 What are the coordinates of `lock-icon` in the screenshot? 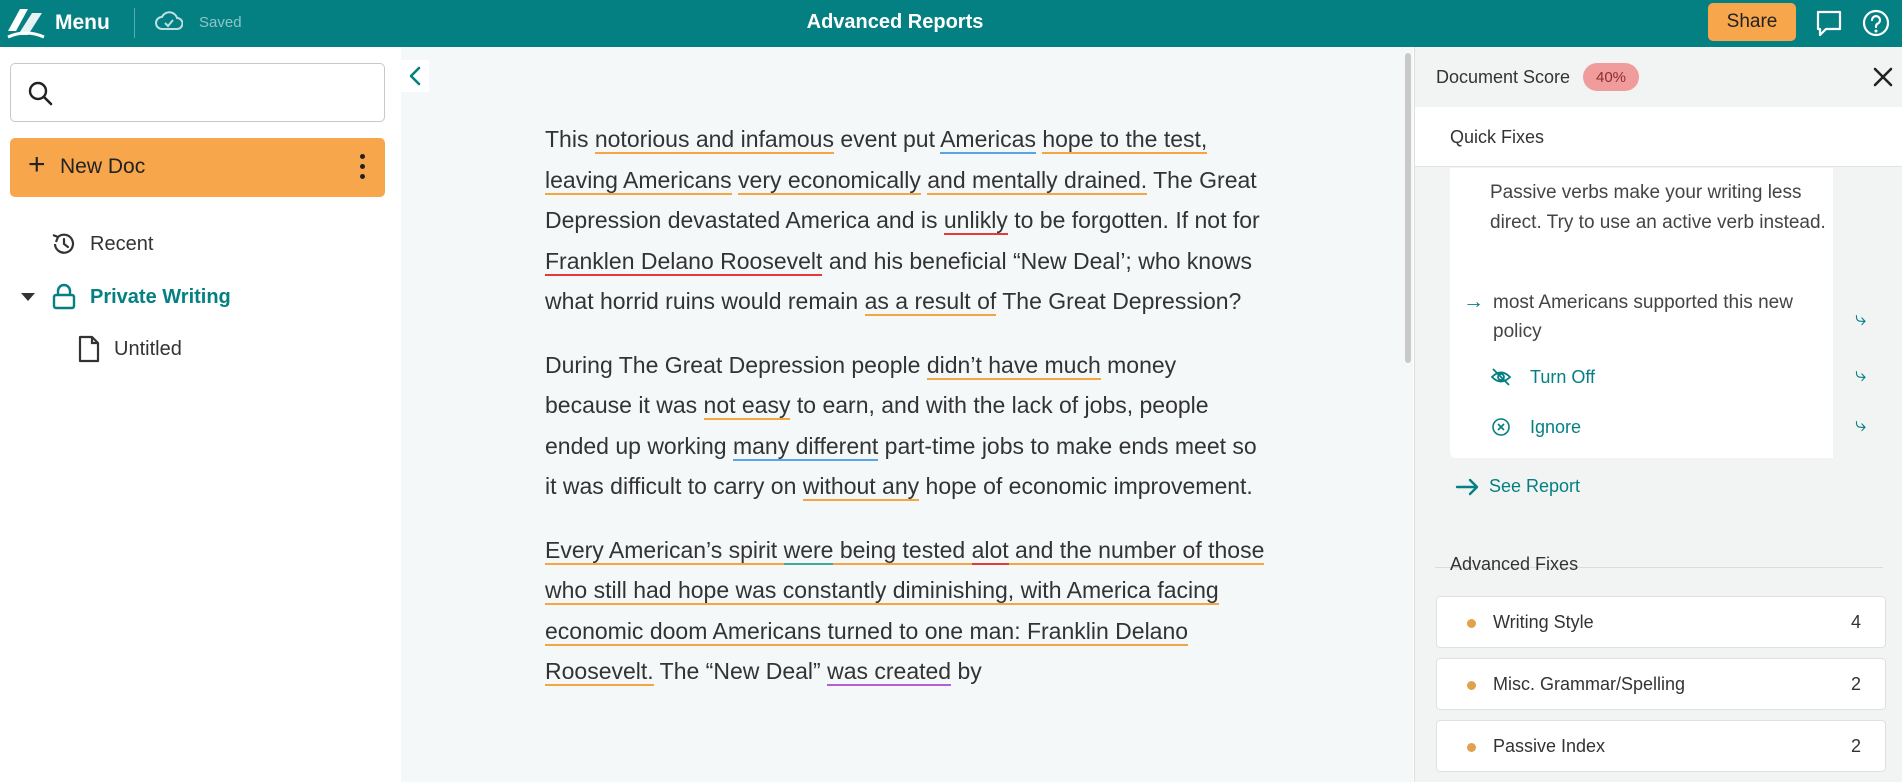 It's located at (64, 296).